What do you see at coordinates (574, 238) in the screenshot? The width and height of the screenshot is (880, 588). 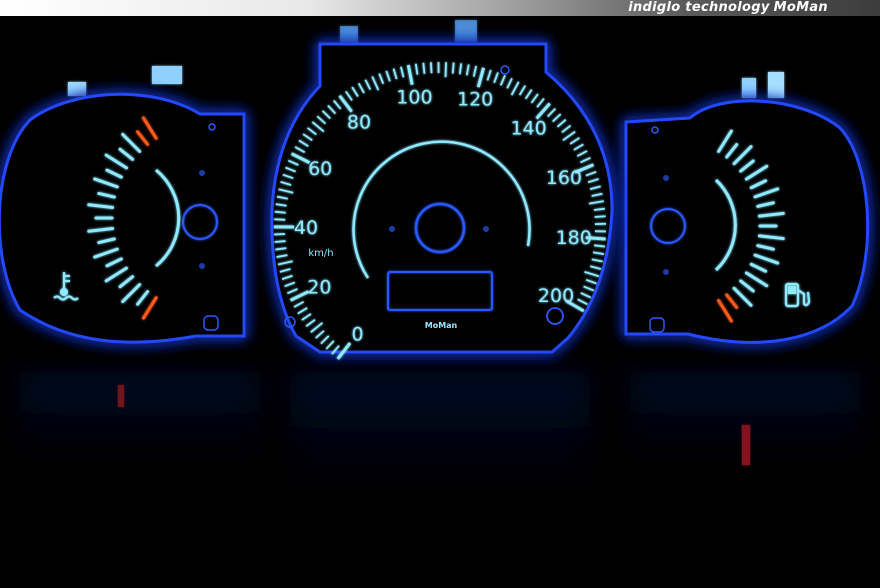 I see `speed-label: 180` at bounding box center [574, 238].